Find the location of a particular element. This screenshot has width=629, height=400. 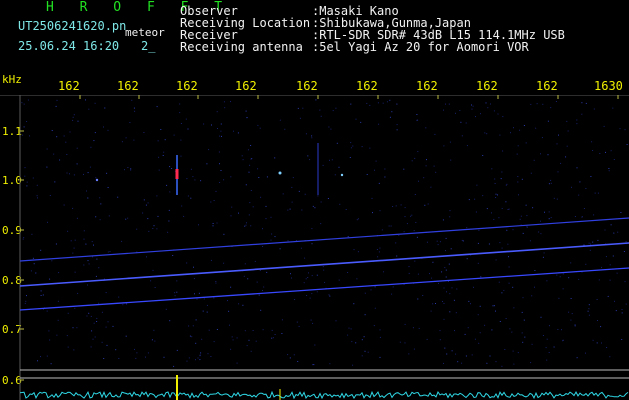

x-tick-label: 162 is located at coordinates (547, 86).